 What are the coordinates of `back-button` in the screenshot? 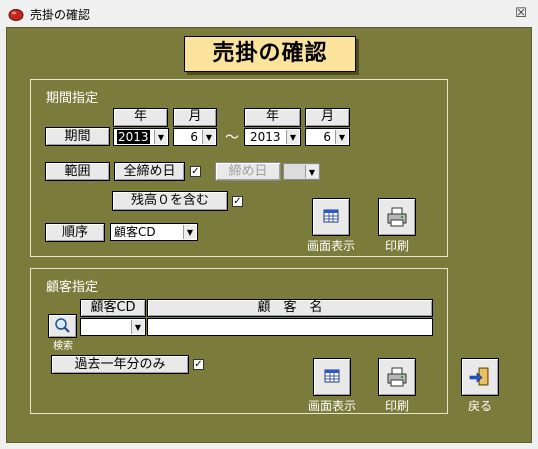 It's located at (480, 377).